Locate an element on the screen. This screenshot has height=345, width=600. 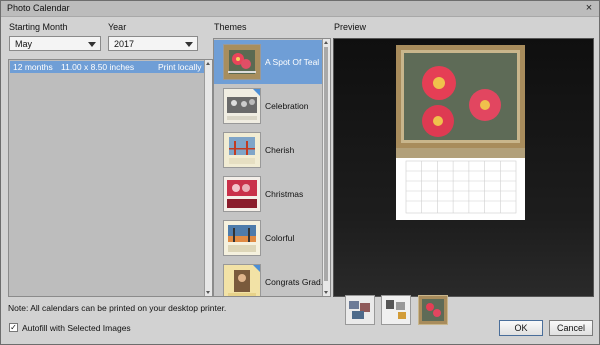
theme-name: Celebration is located at coordinates (287, 106).